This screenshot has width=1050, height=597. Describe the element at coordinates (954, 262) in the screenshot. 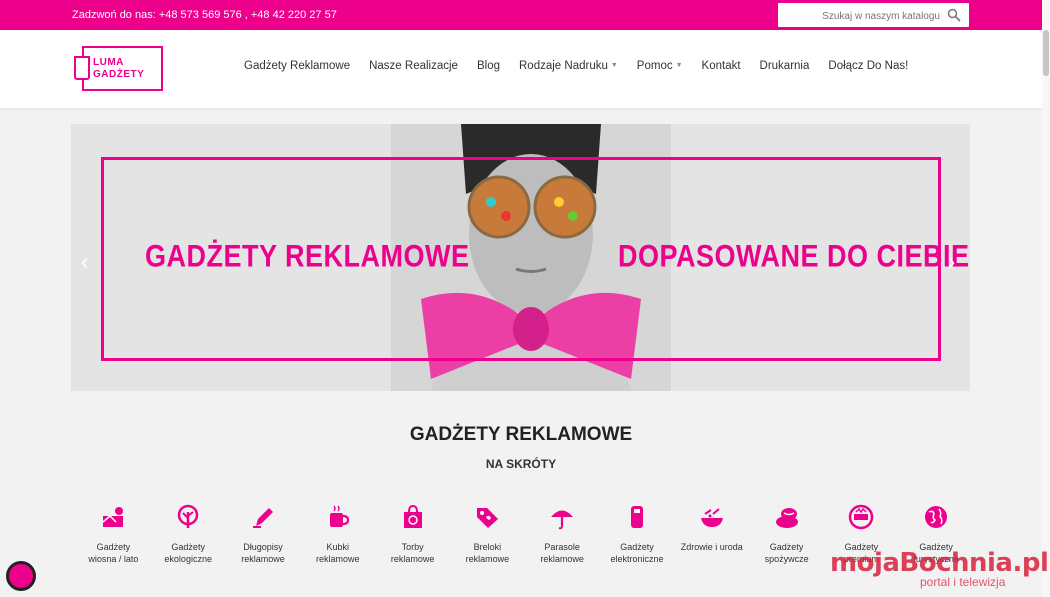

I see `slider-next-button: ›` at that location.